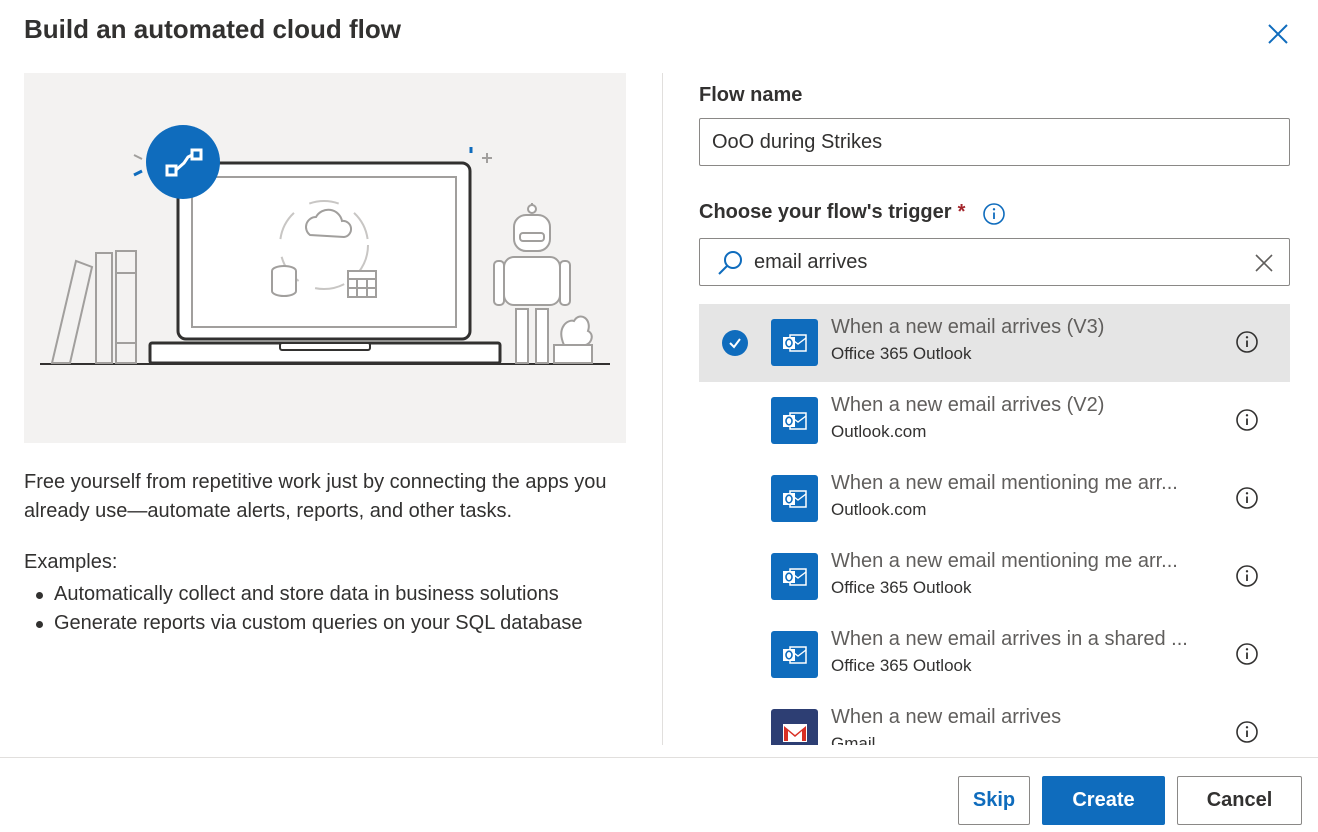  What do you see at coordinates (968, 327) in the screenshot?
I see `trigger-name: When a new email arrives (V3)` at bounding box center [968, 327].